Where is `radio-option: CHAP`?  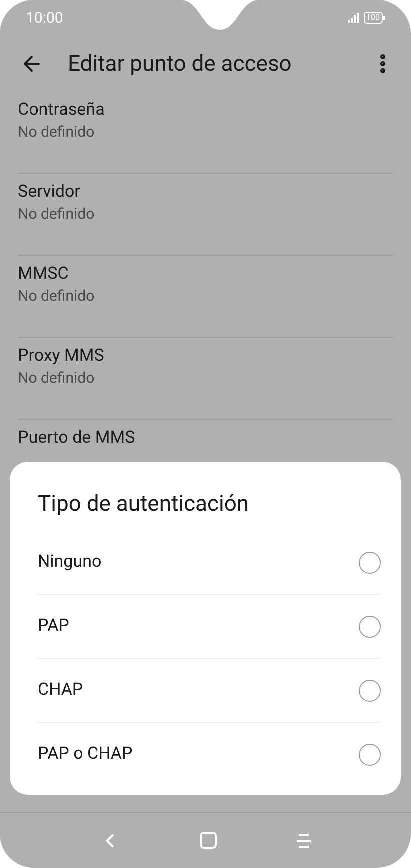 radio-option: CHAP is located at coordinates (209, 691).